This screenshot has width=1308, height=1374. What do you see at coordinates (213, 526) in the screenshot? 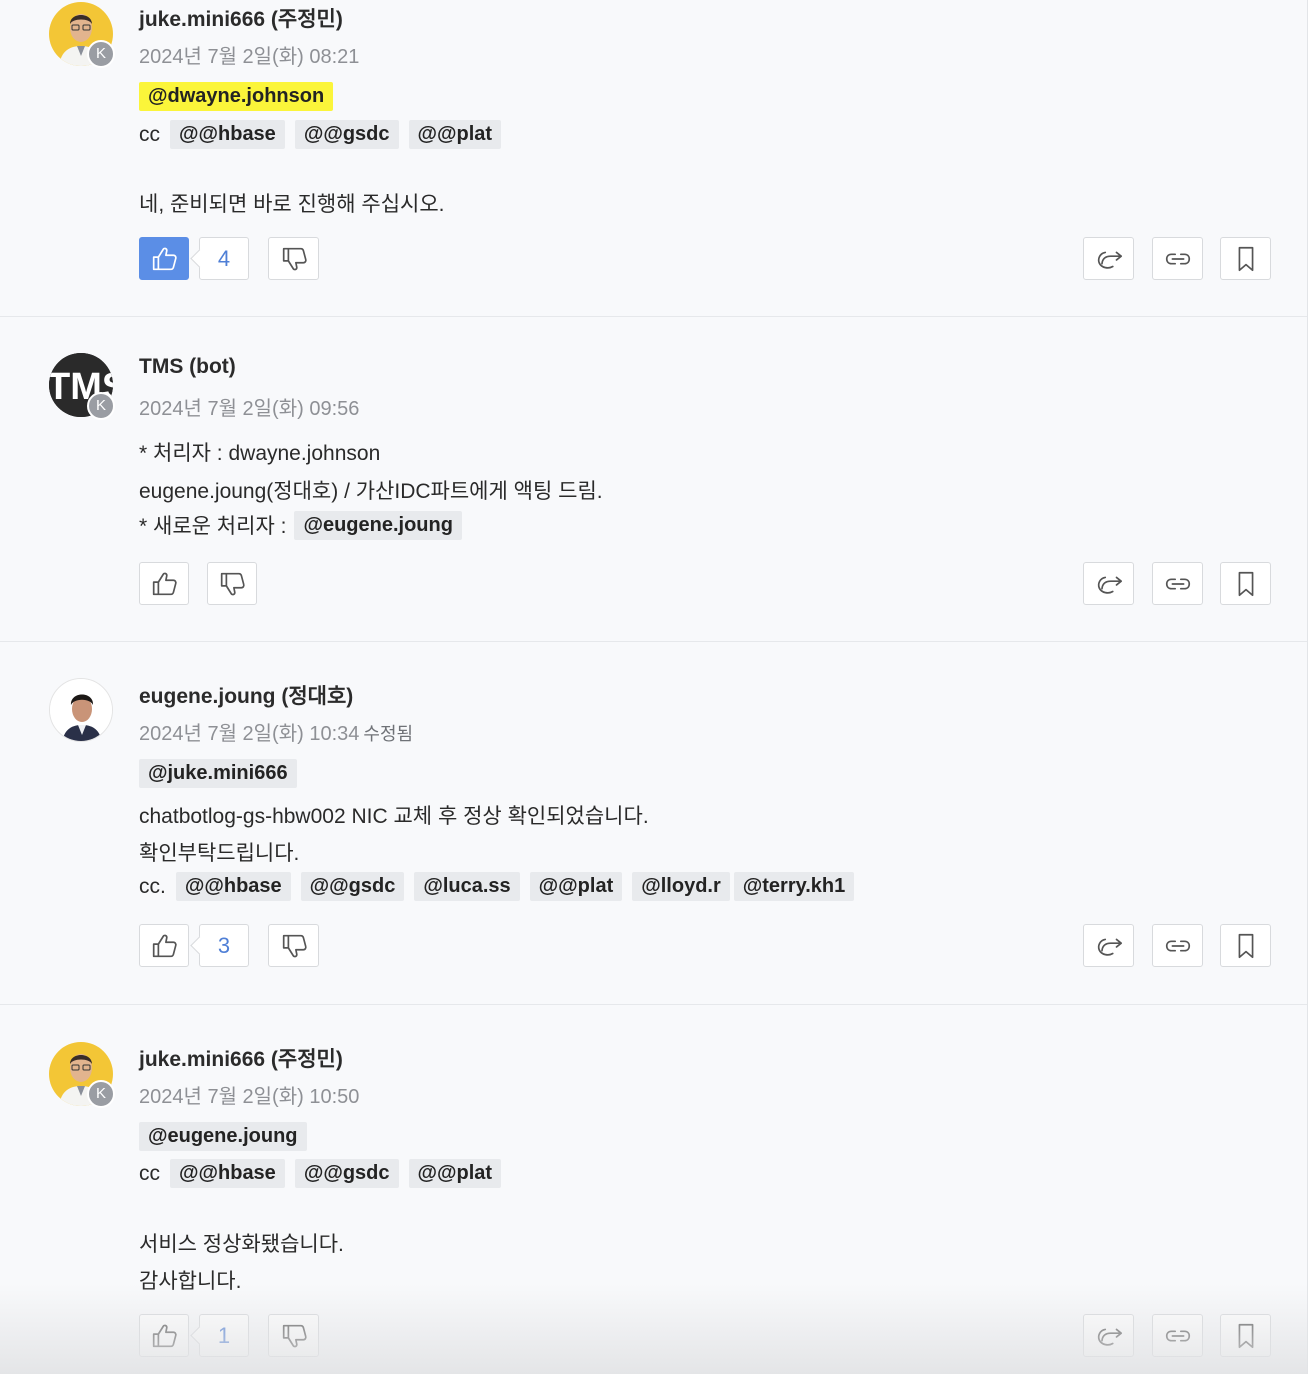
I see `message-text: * 새로운 처리자 :` at bounding box center [213, 526].